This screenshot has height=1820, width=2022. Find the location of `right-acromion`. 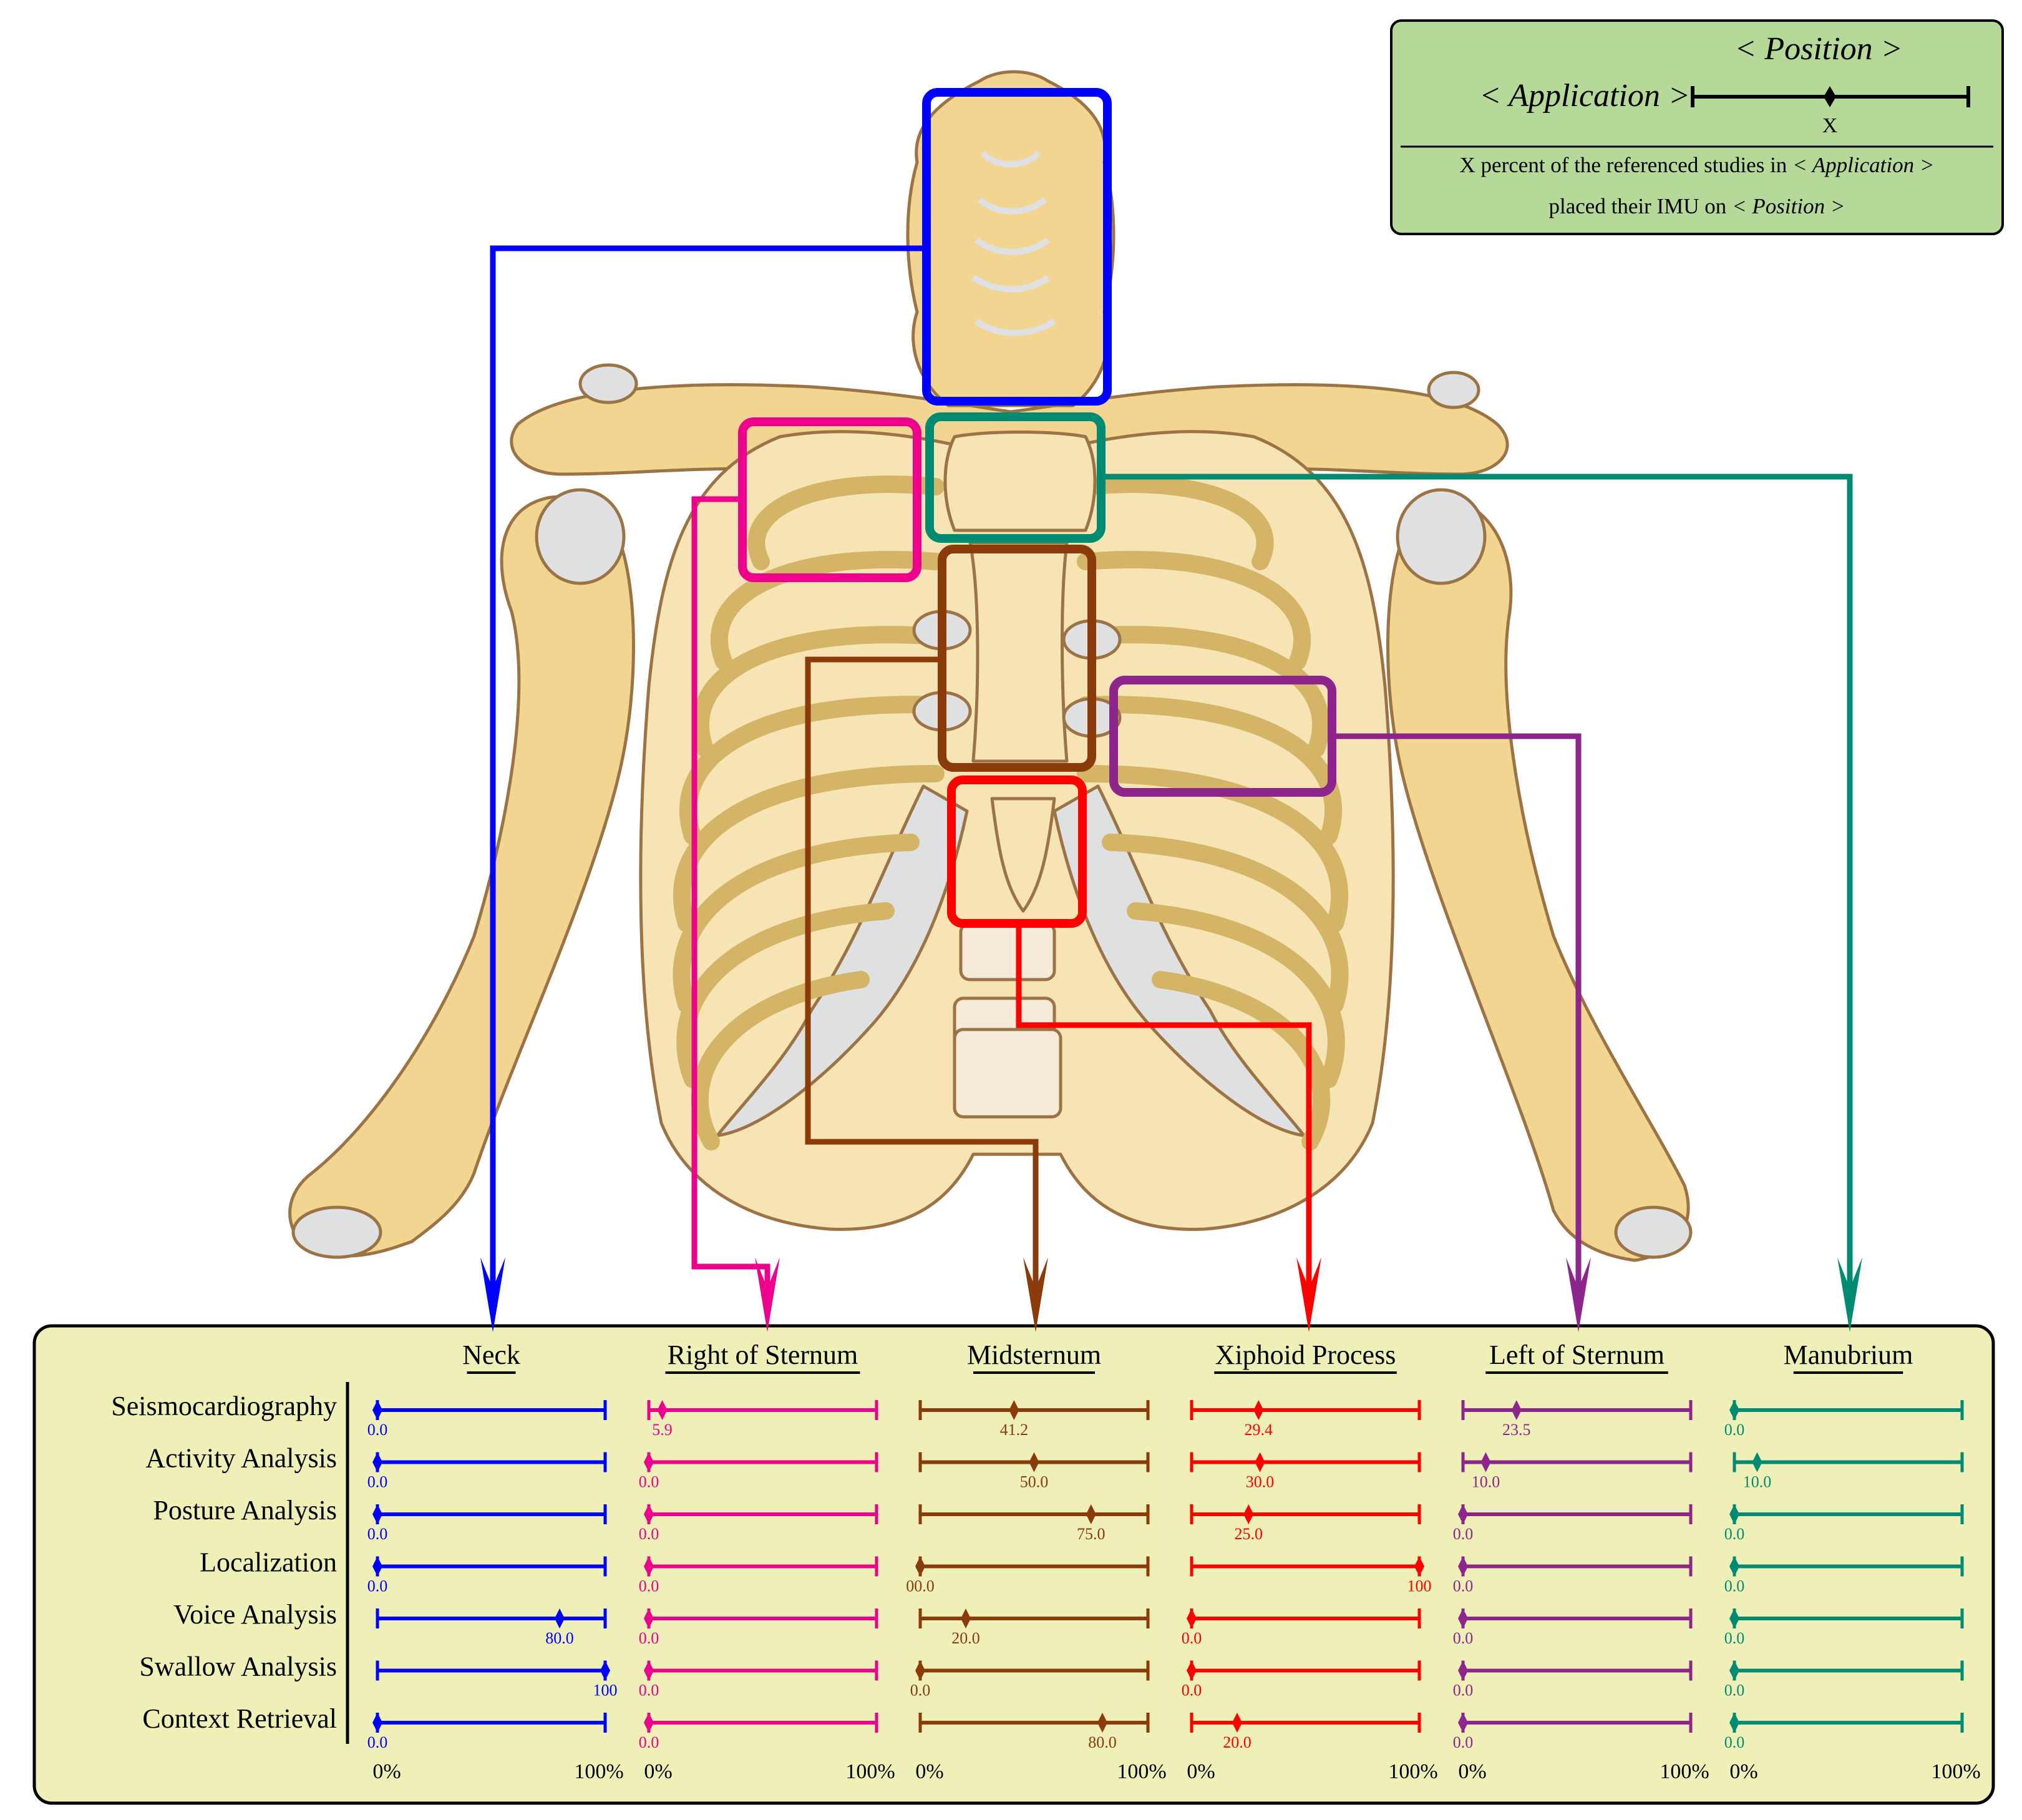

right-acromion is located at coordinates (608, 383).